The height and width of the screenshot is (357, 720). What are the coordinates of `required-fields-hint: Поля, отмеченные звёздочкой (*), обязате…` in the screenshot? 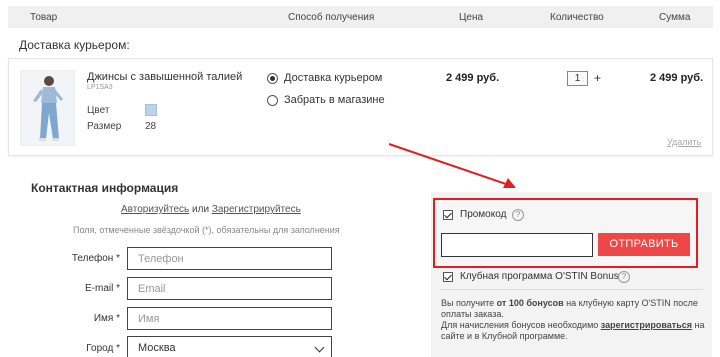 It's located at (206, 230).